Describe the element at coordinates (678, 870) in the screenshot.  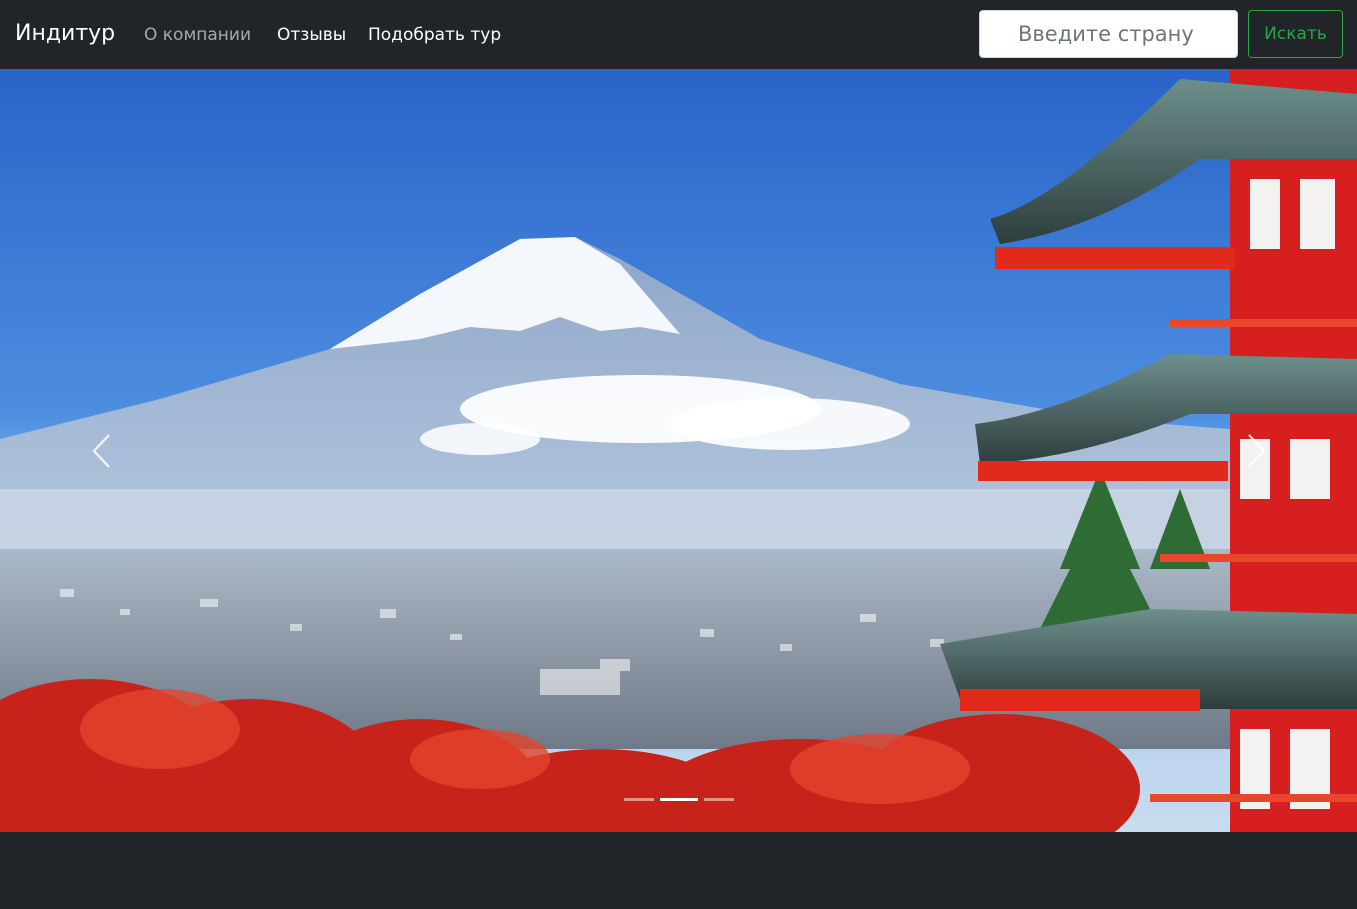
I see `page-bottom-area` at that location.